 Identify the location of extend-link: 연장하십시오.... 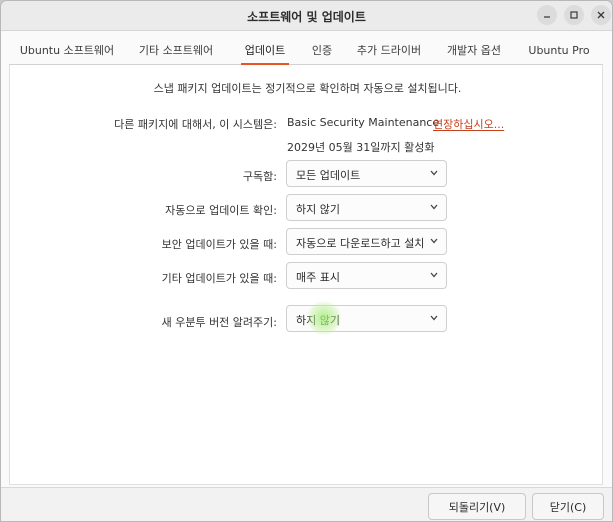
(468, 124).